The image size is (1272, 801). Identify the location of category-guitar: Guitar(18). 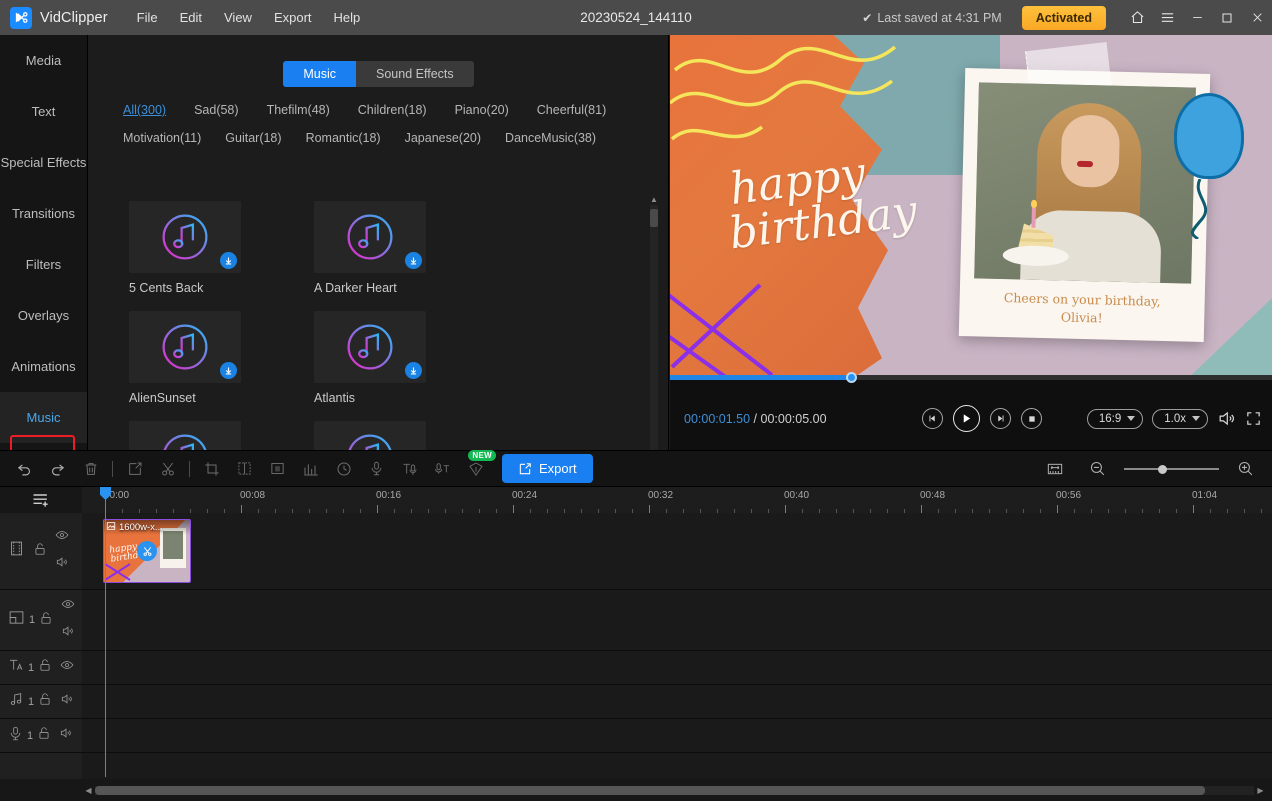
(253, 138).